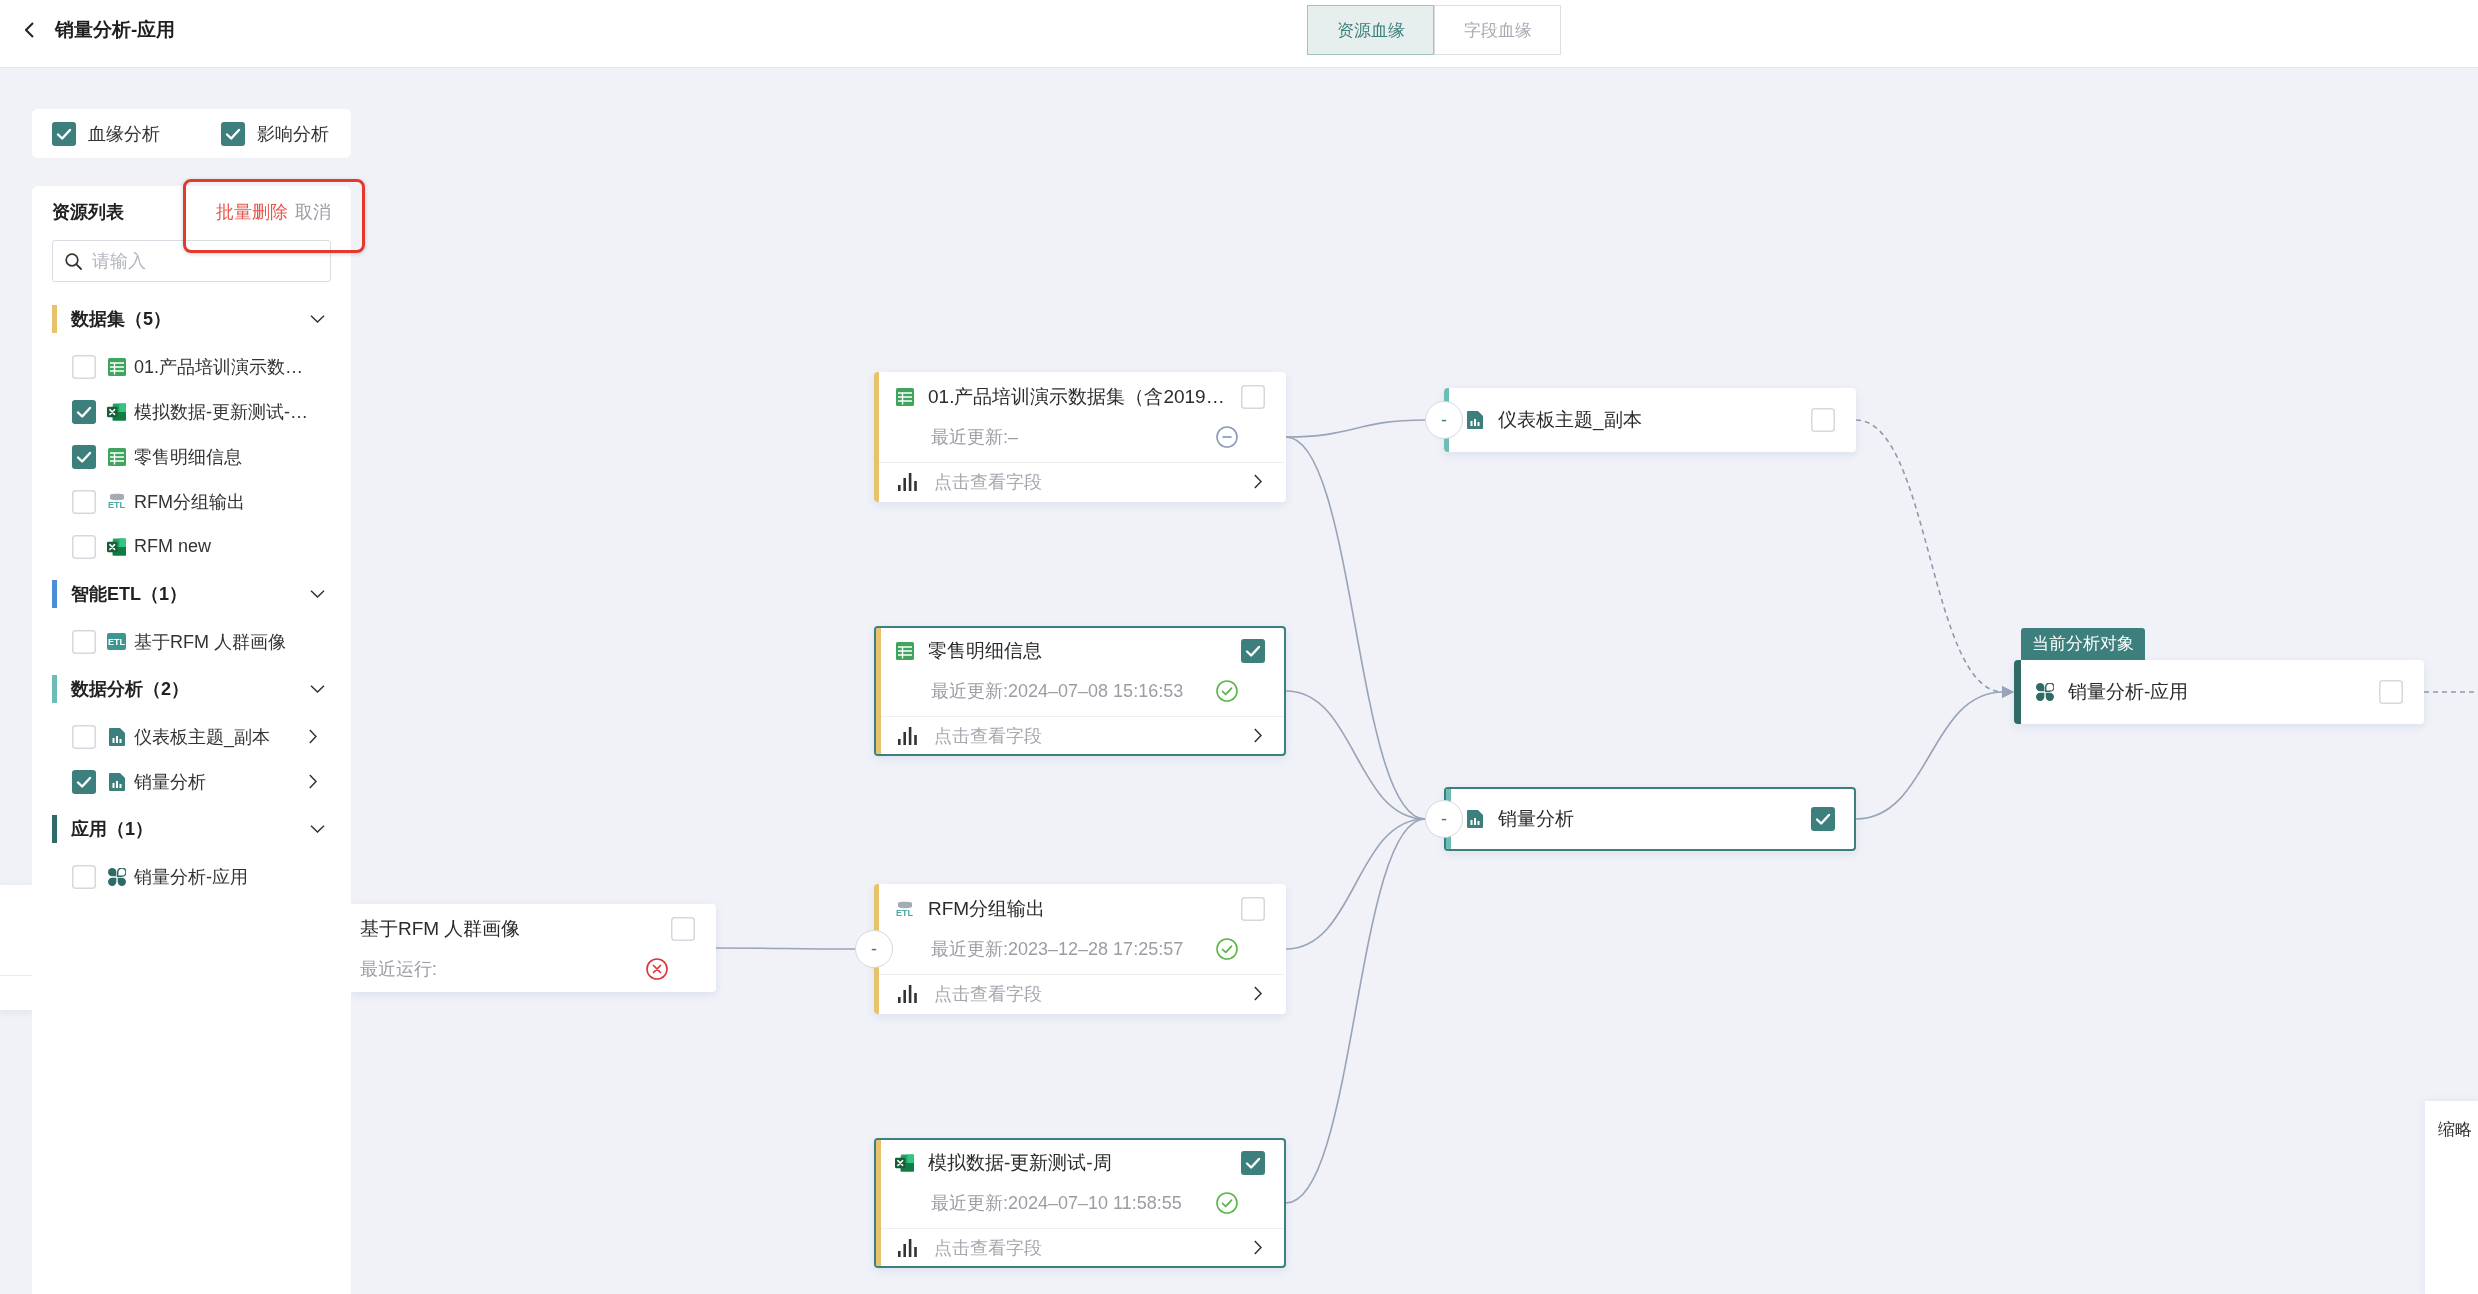  Describe the element at coordinates (191, 261) in the screenshot. I see `search-field: 请输入` at that location.